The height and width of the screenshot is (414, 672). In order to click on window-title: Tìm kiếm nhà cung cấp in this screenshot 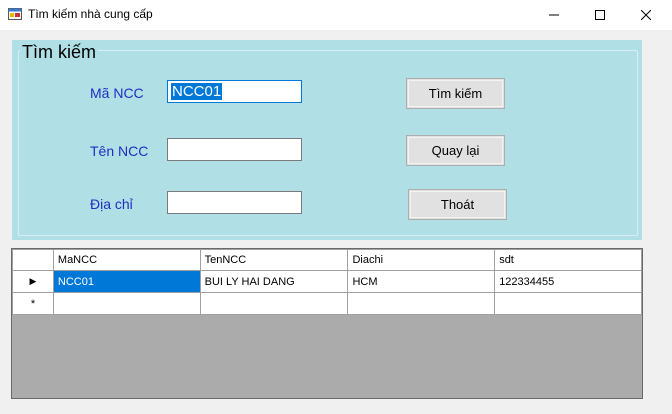, I will do `click(90, 14)`.